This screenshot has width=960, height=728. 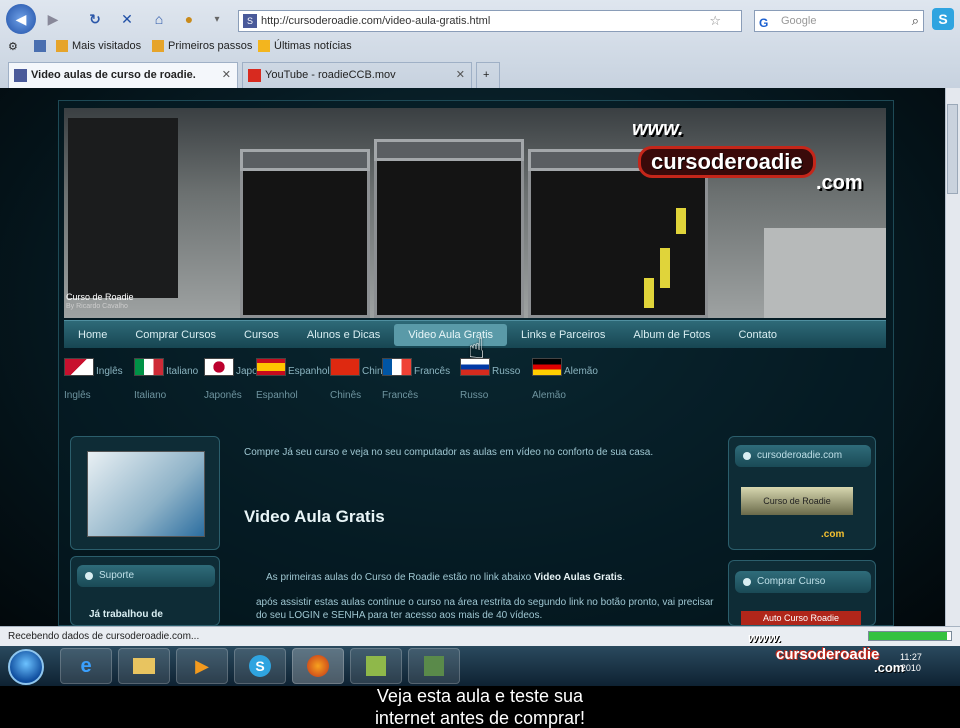 I want to click on menu-item-cursos: Cursos, so click(x=261, y=335).